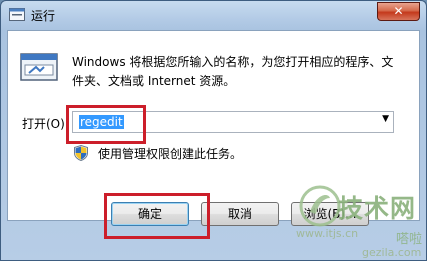 The height and width of the screenshot is (261, 427). I want to click on watermark-url: www.itjs.cn, so click(327, 233).